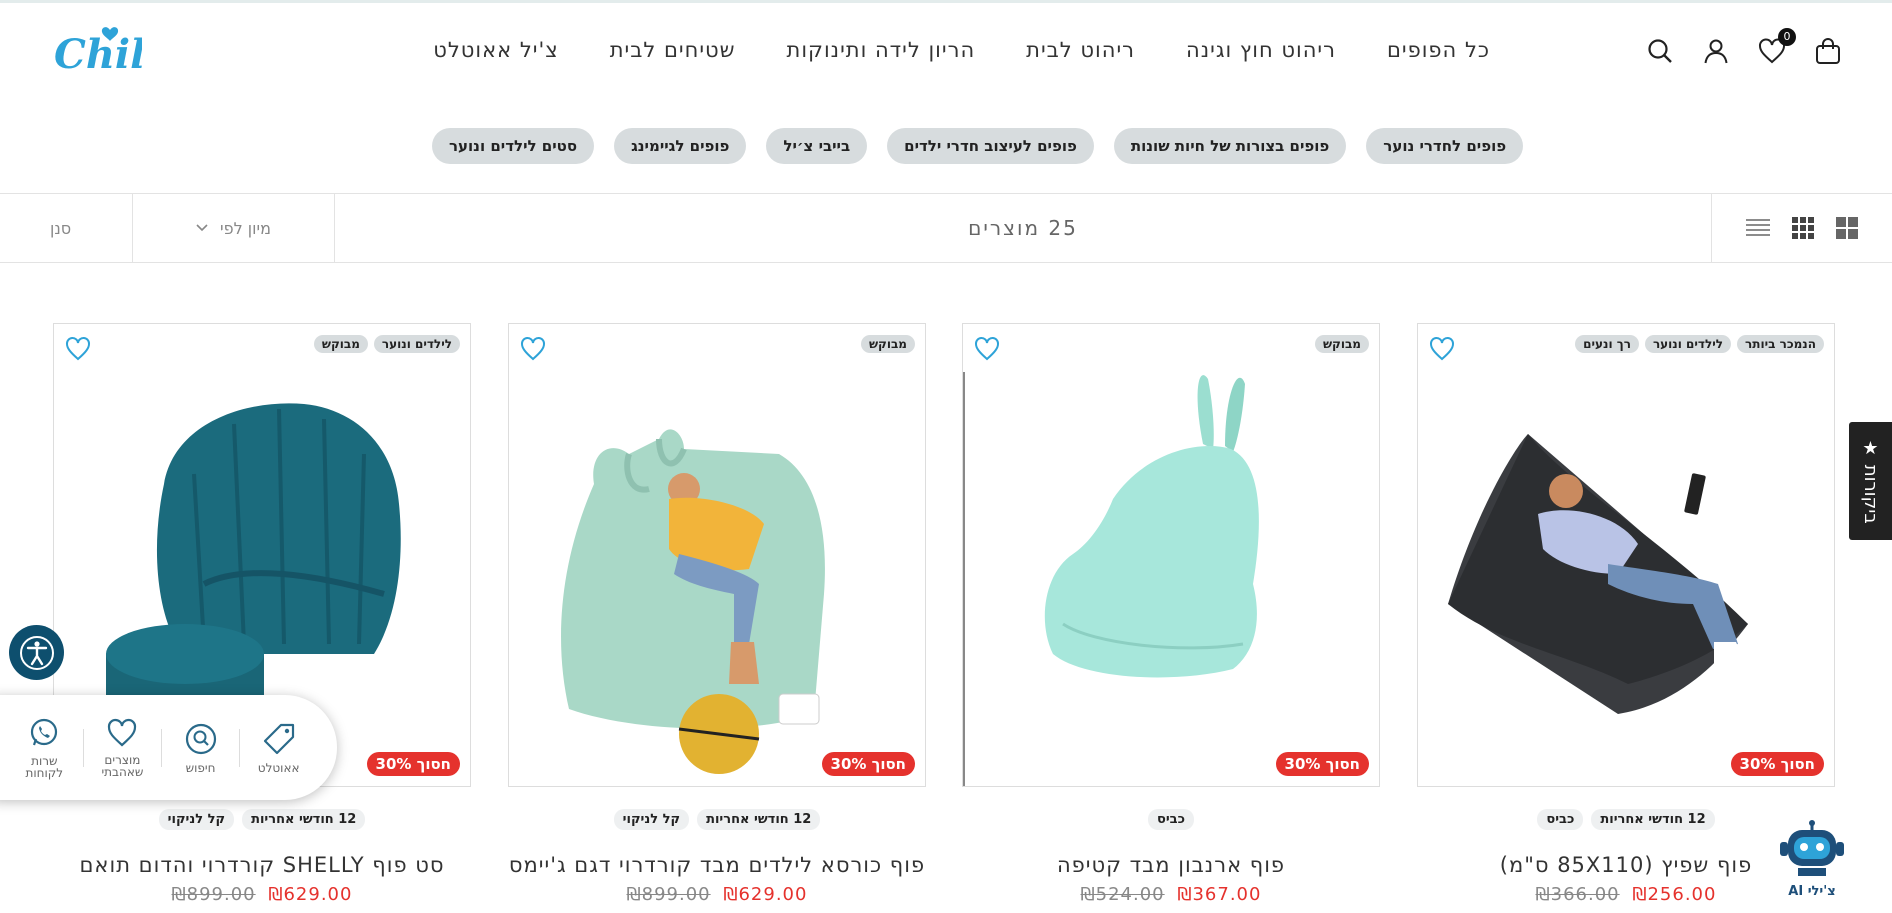 The width and height of the screenshot is (1892, 913). What do you see at coordinates (1744, 48) in the screenshot?
I see `header-icons: 0` at bounding box center [1744, 48].